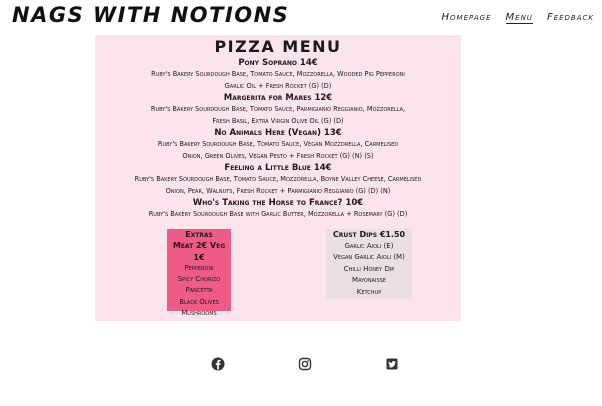 This screenshot has height=406, width=602. Describe the element at coordinates (369, 245) in the screenshot. I see `dips-item: Garlic Aioli (E)` at that location.